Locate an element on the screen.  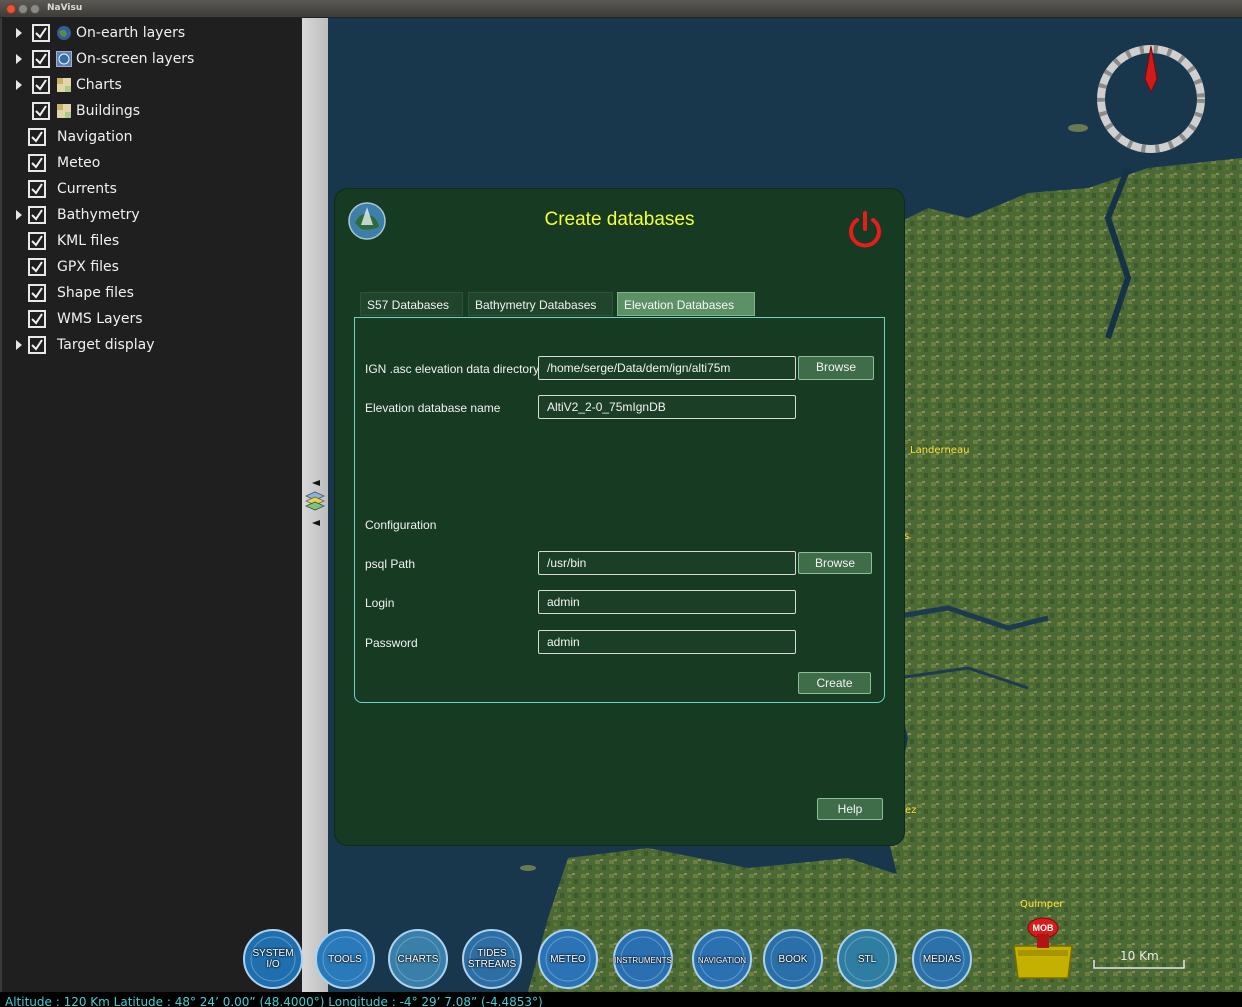
login-field: admin is located at coordinates (667, 602).